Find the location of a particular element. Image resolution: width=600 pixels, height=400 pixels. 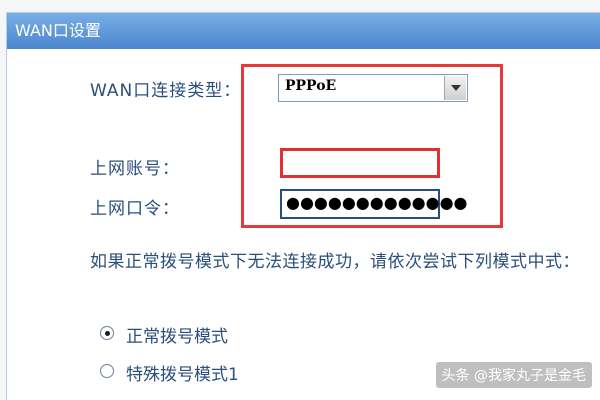

account-input is located at coordinates (360, 163).